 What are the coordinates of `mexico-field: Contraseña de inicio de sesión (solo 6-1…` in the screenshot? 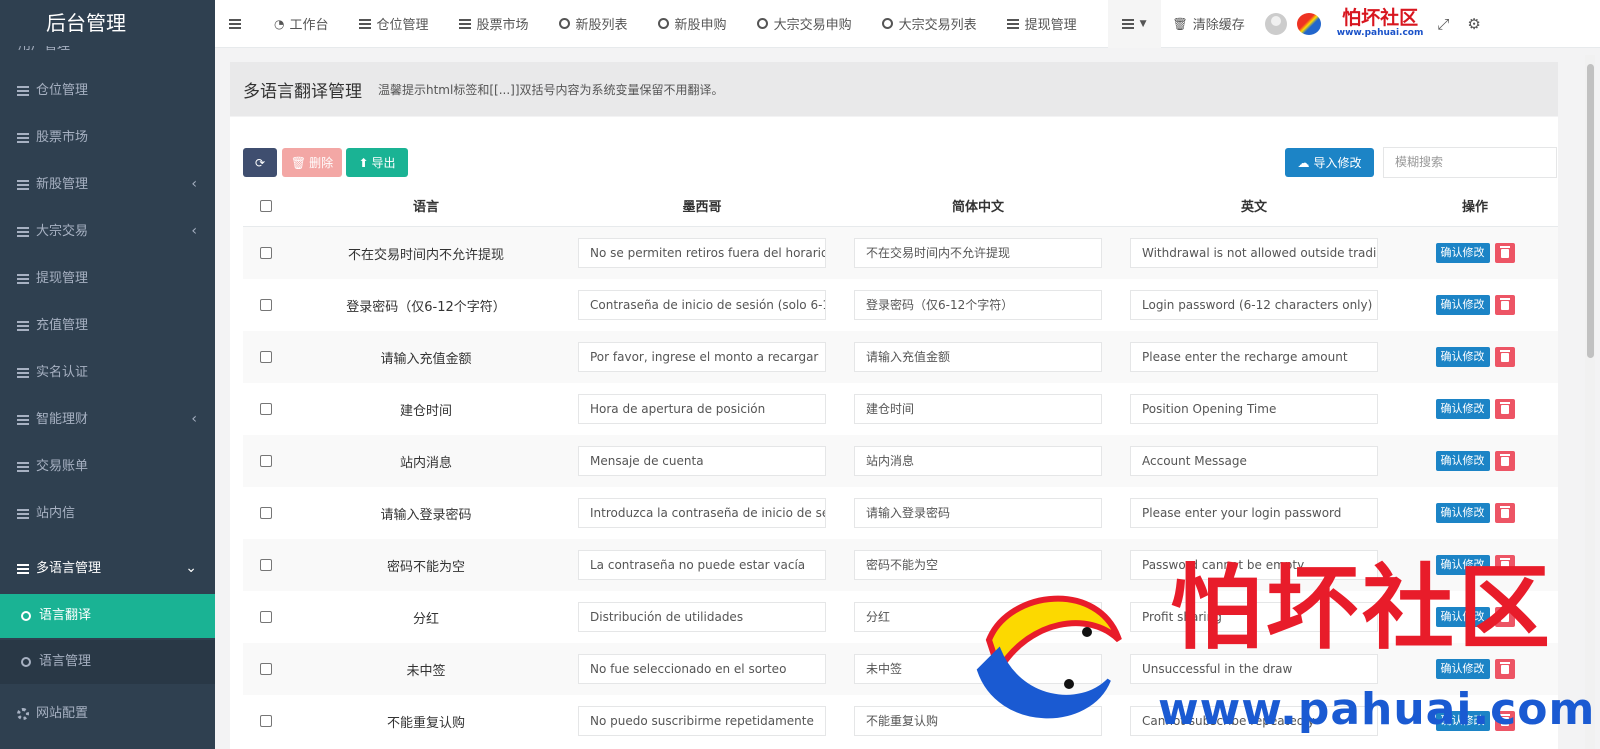 It's located at (702, 305).